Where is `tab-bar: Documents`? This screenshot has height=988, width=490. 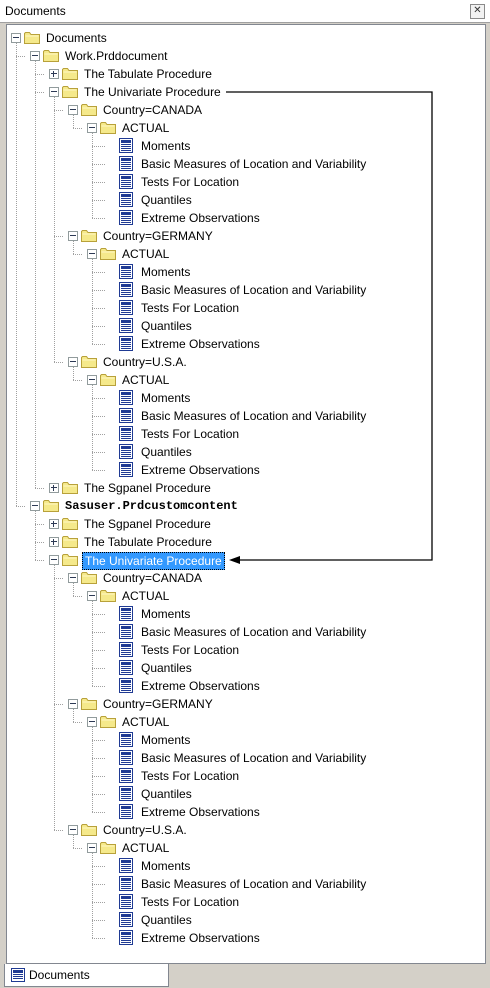
tab-bar: Documents is located at coordinates (245, 976).